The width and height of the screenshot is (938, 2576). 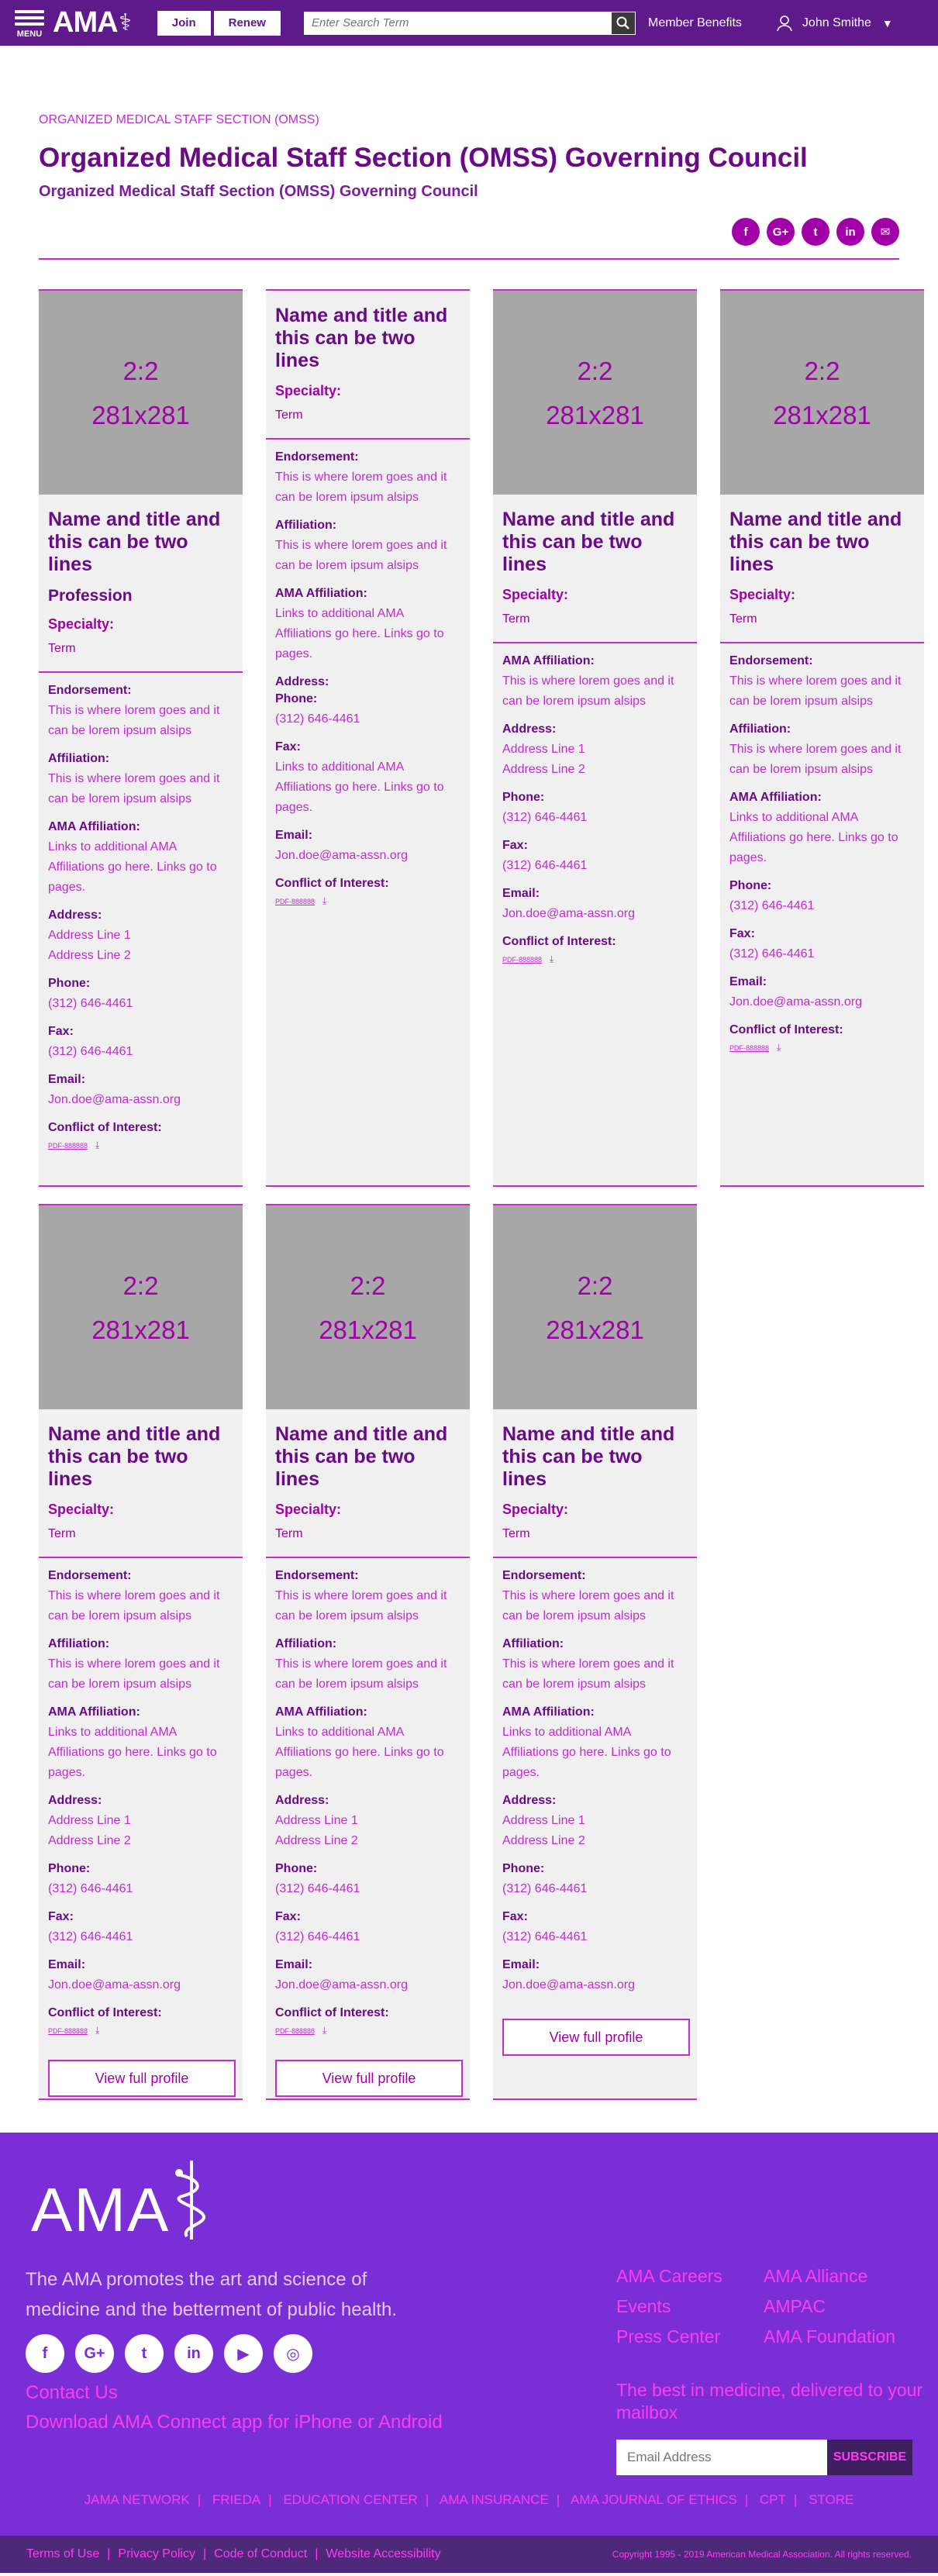 What do you see at coordinates (690, 2306) in the screenshot?
I see `footer-link-events: Events` at bounding box center [690, 2306].